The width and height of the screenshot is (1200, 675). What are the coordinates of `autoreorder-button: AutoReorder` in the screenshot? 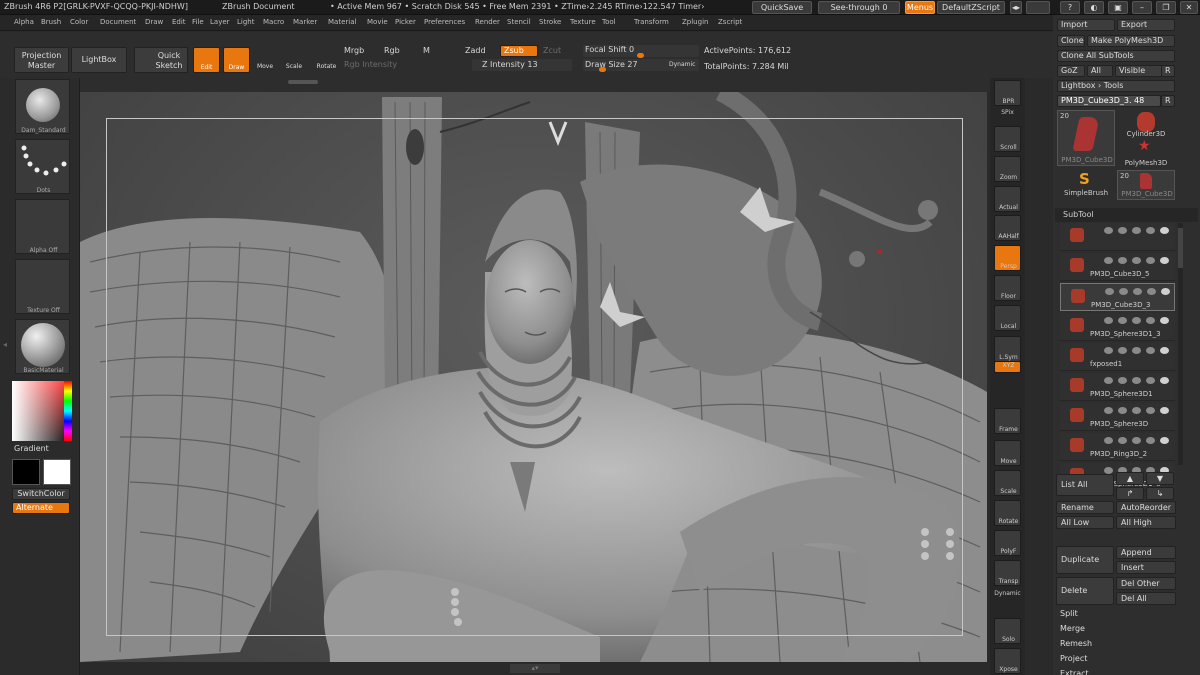 It's located at (1146, 507).